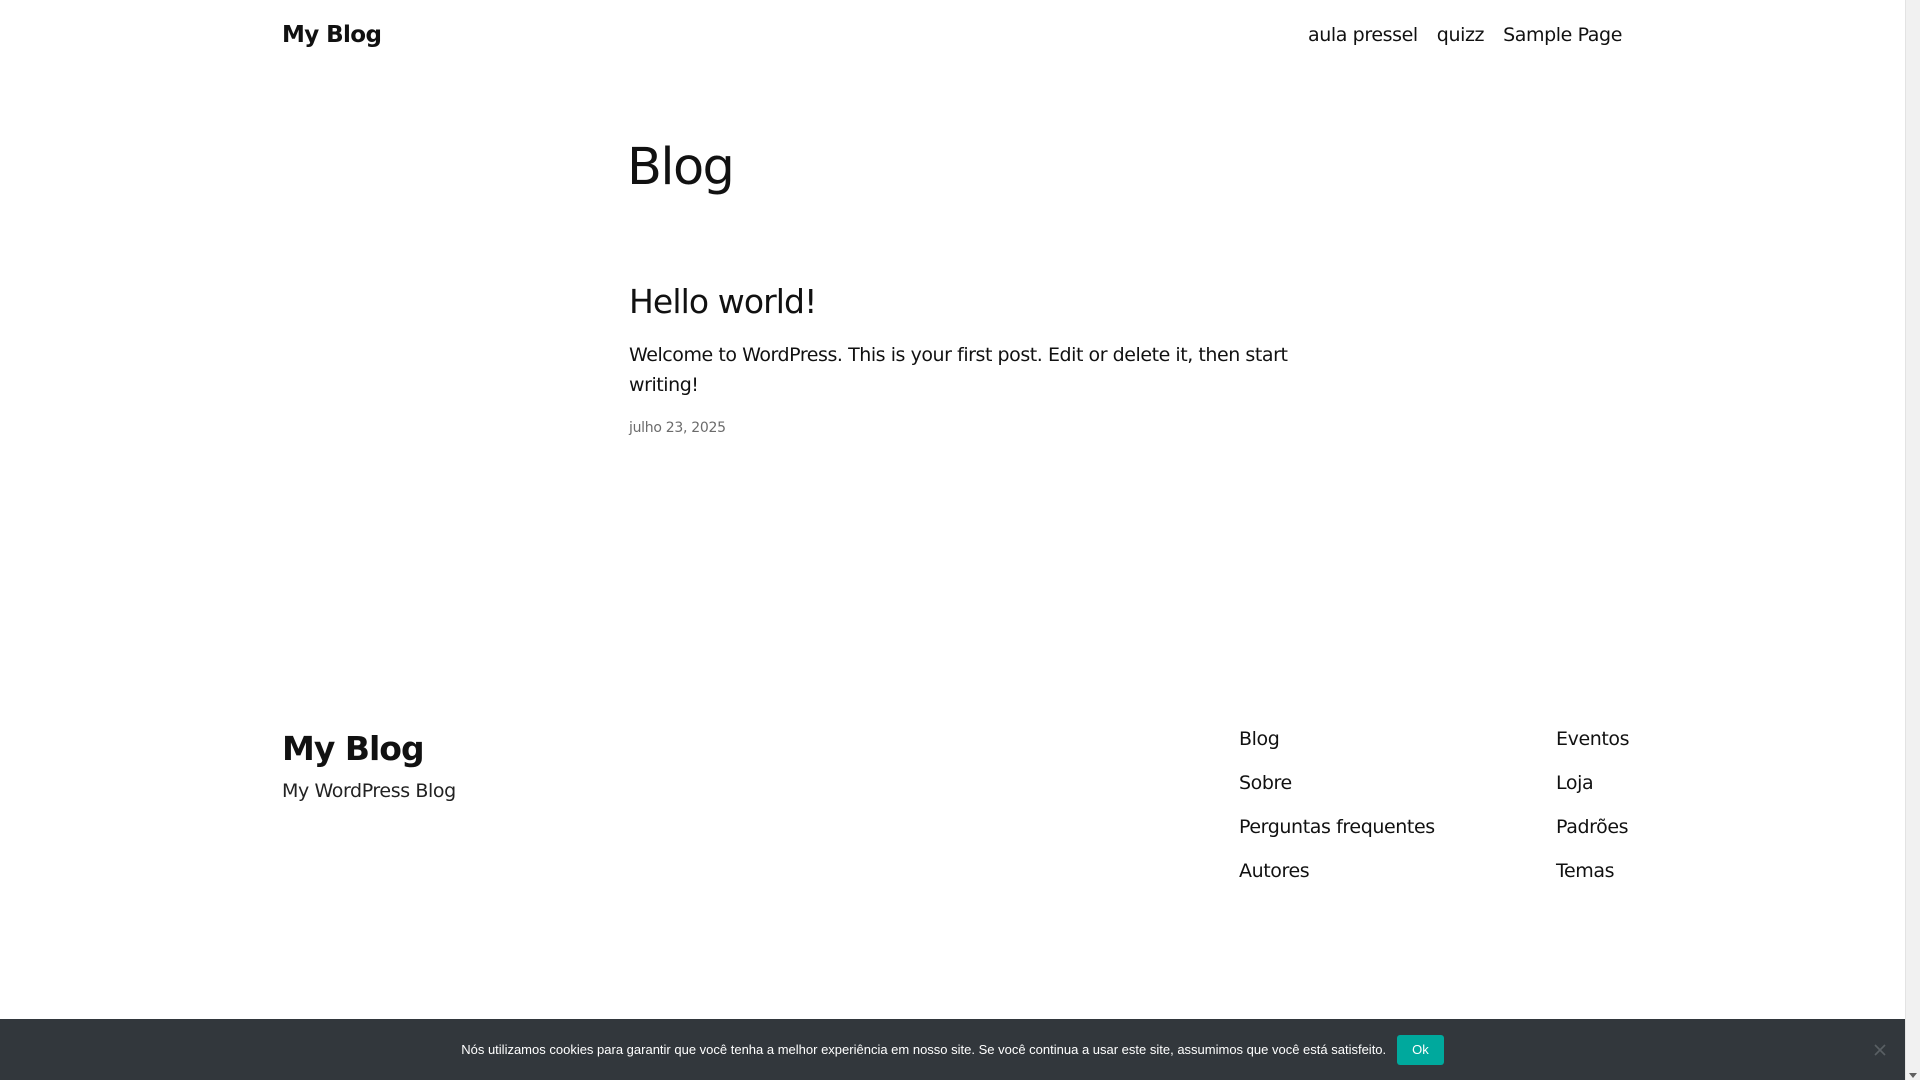  I want to click on footer-nav-column-1: Blog Sobre Perguntas frequentes Autores, so click(1337, 805).